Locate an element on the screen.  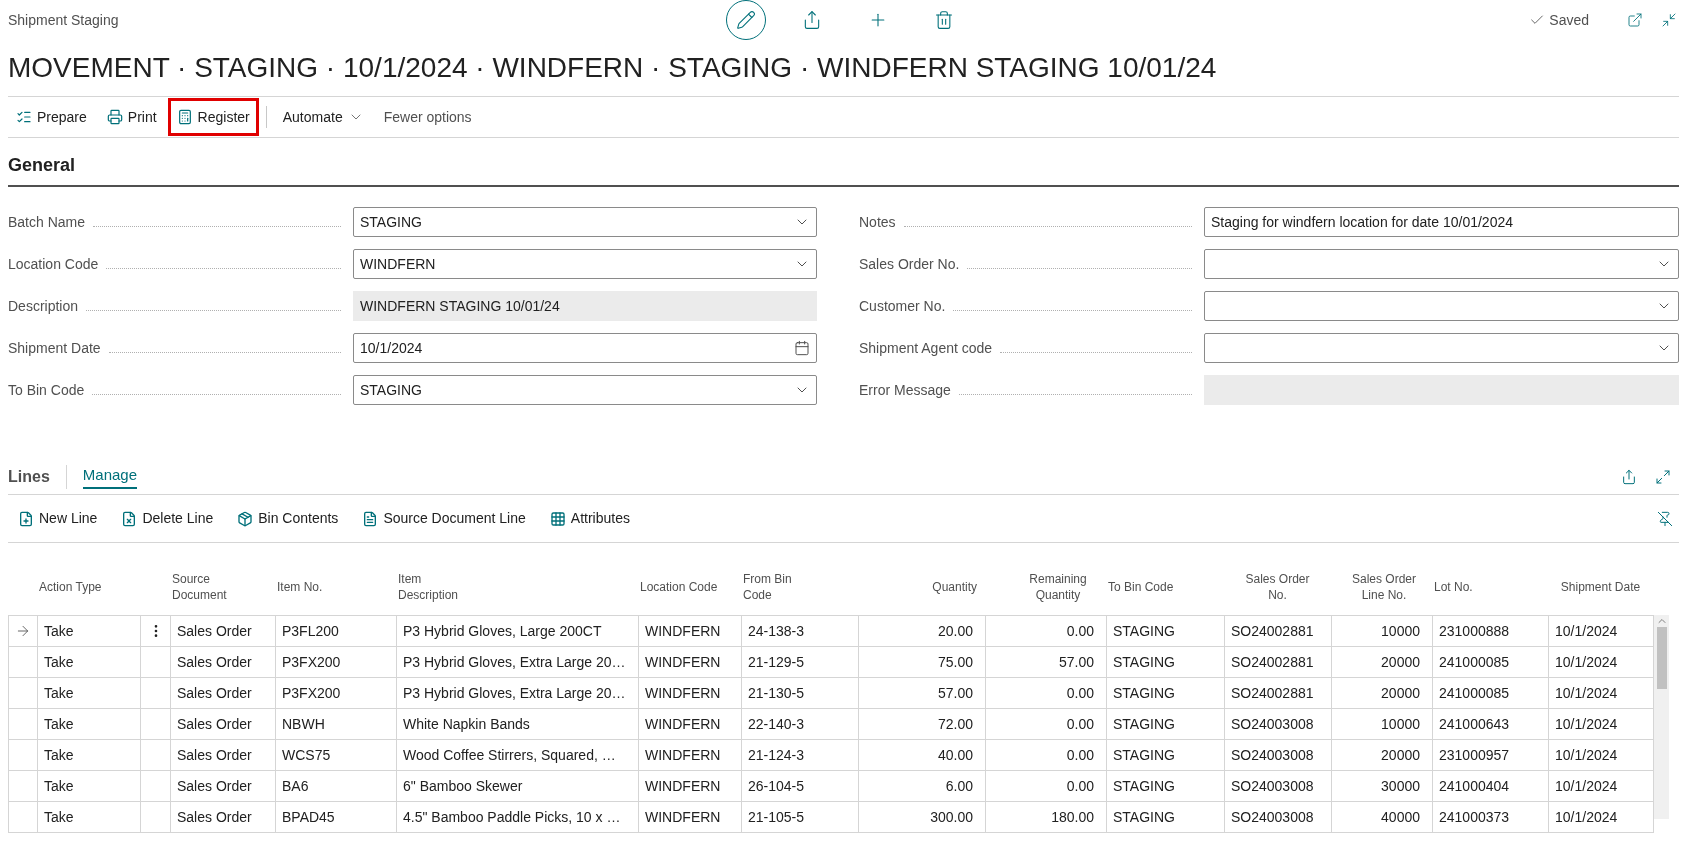
line-action: Attributes is located at coordinates (589, 518).